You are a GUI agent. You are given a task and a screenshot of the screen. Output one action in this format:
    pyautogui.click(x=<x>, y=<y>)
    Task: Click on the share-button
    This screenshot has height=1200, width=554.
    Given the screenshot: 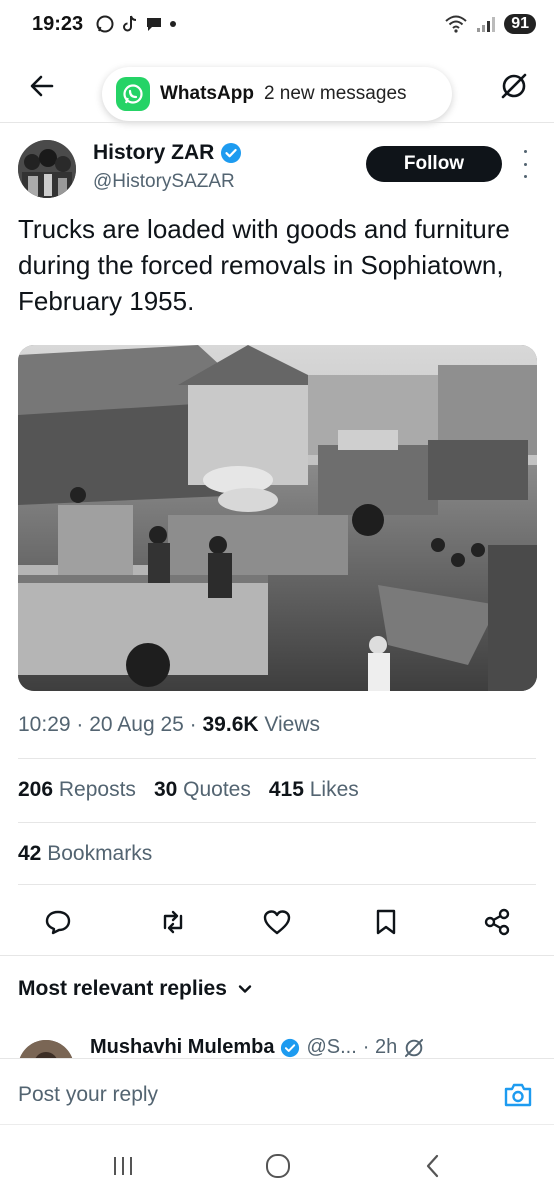 What is the action you would take?
    pyautogui.click(x=497, y=922)
    